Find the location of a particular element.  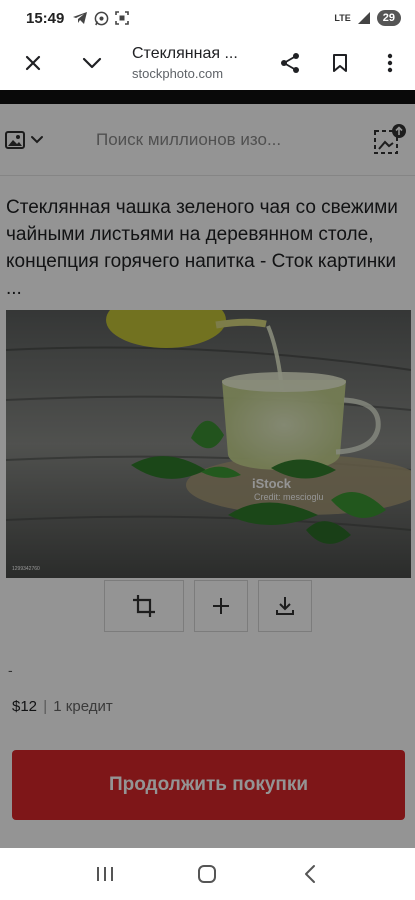

telegram-icon is located at coordinates (80, 18).